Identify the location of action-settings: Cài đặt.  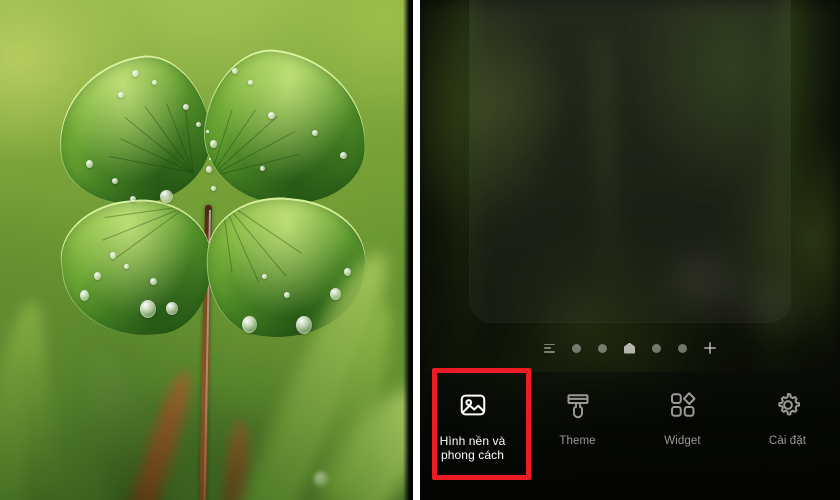
(787, 410).